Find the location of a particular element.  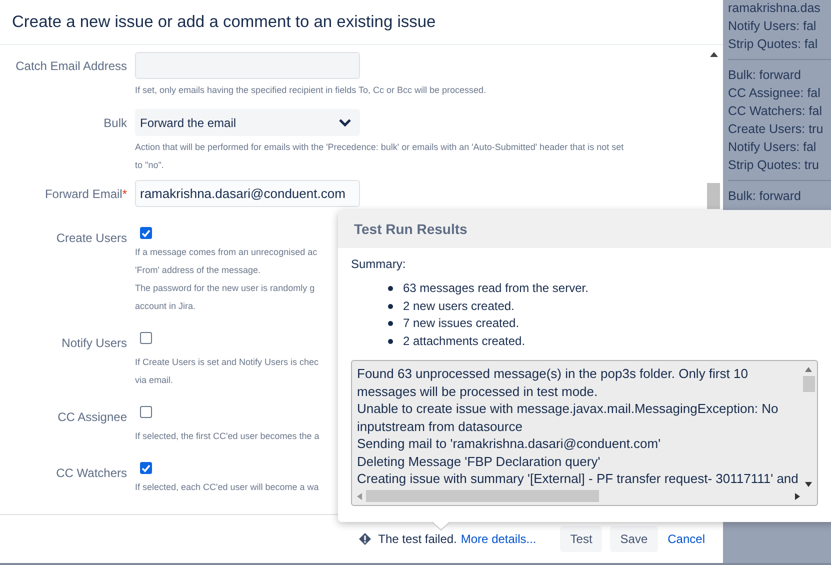

popup-title: Test Run Results is located at coordinates (411, 229).